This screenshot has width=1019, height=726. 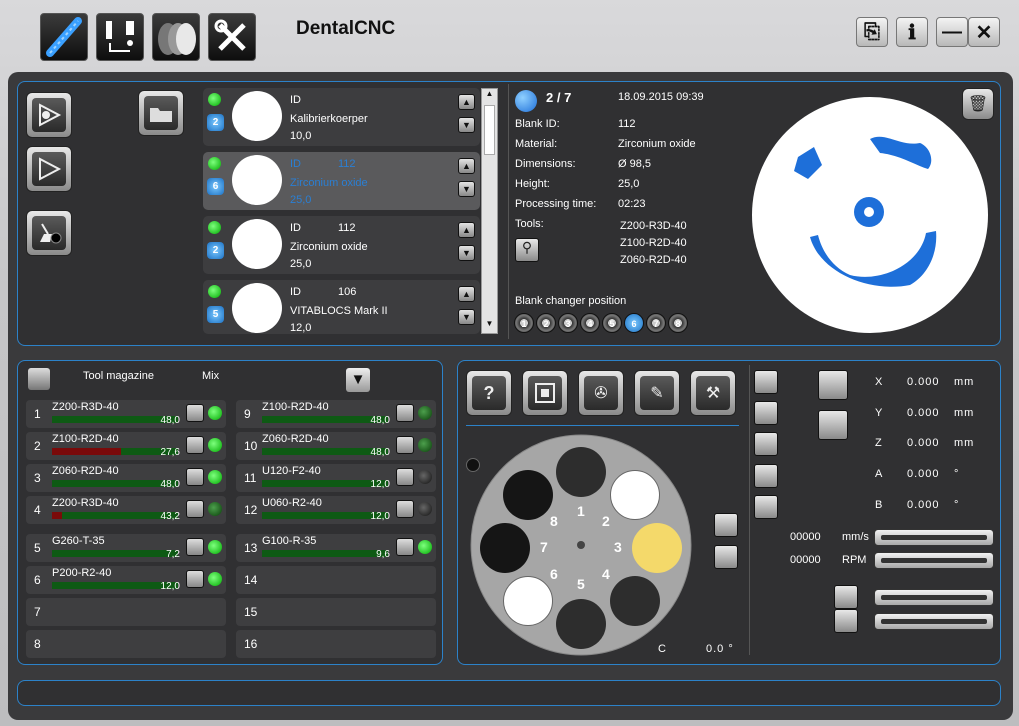 What do you see at coordinates (336, 414) in the screenshot?
I see `tool-slot: 9 Z100-R2D-40 48,0` at bounding box center [336, 414].